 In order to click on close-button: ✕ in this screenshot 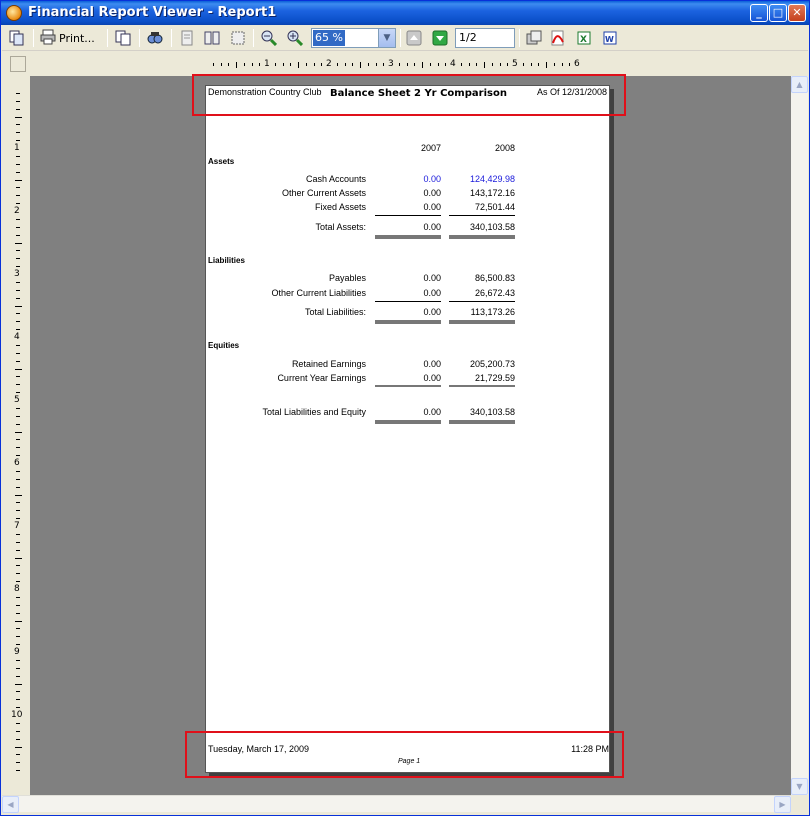, I will do `click(797, 13)`.